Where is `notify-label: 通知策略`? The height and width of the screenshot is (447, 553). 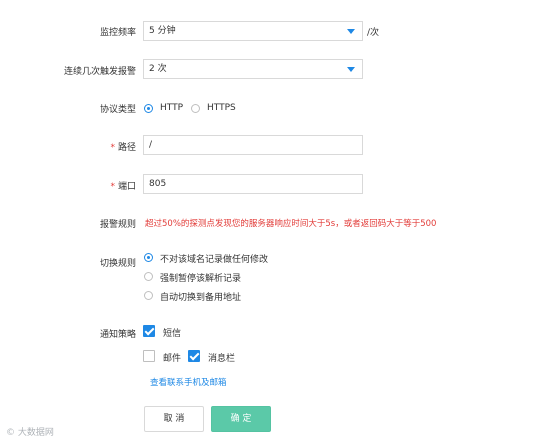
notify-label: 通知策略 is located at coordinates (117, 335).